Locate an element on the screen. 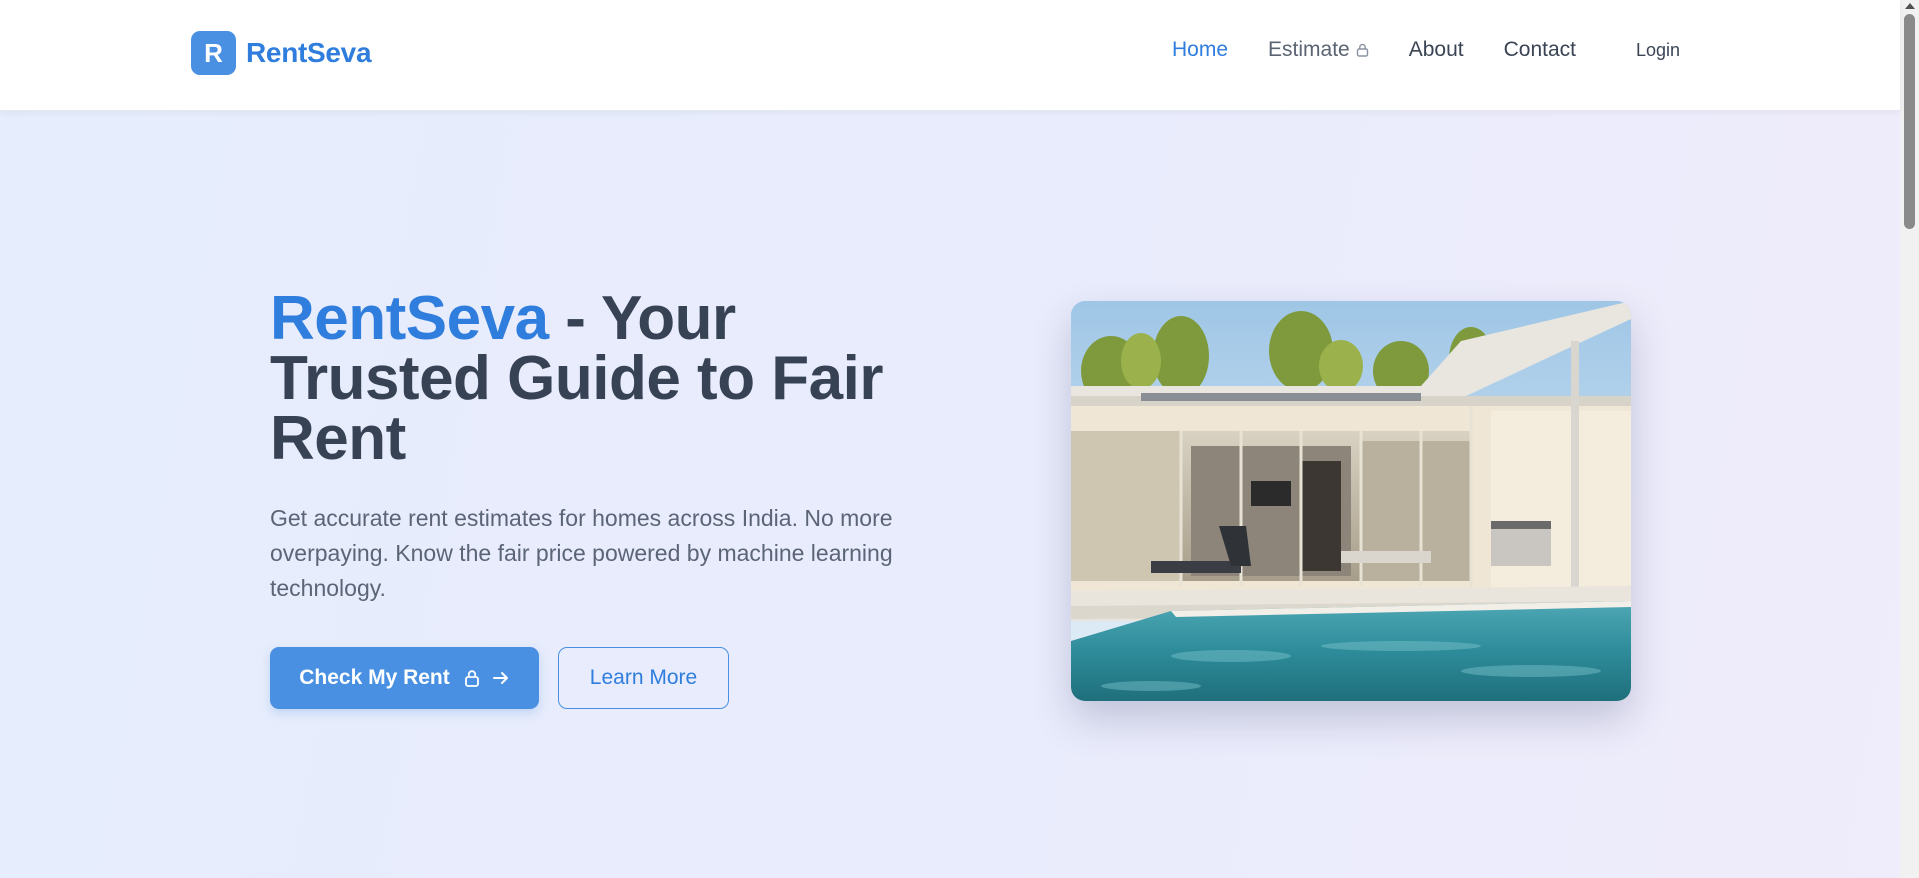  nav-about: About is located at coordinates (1436, 50).